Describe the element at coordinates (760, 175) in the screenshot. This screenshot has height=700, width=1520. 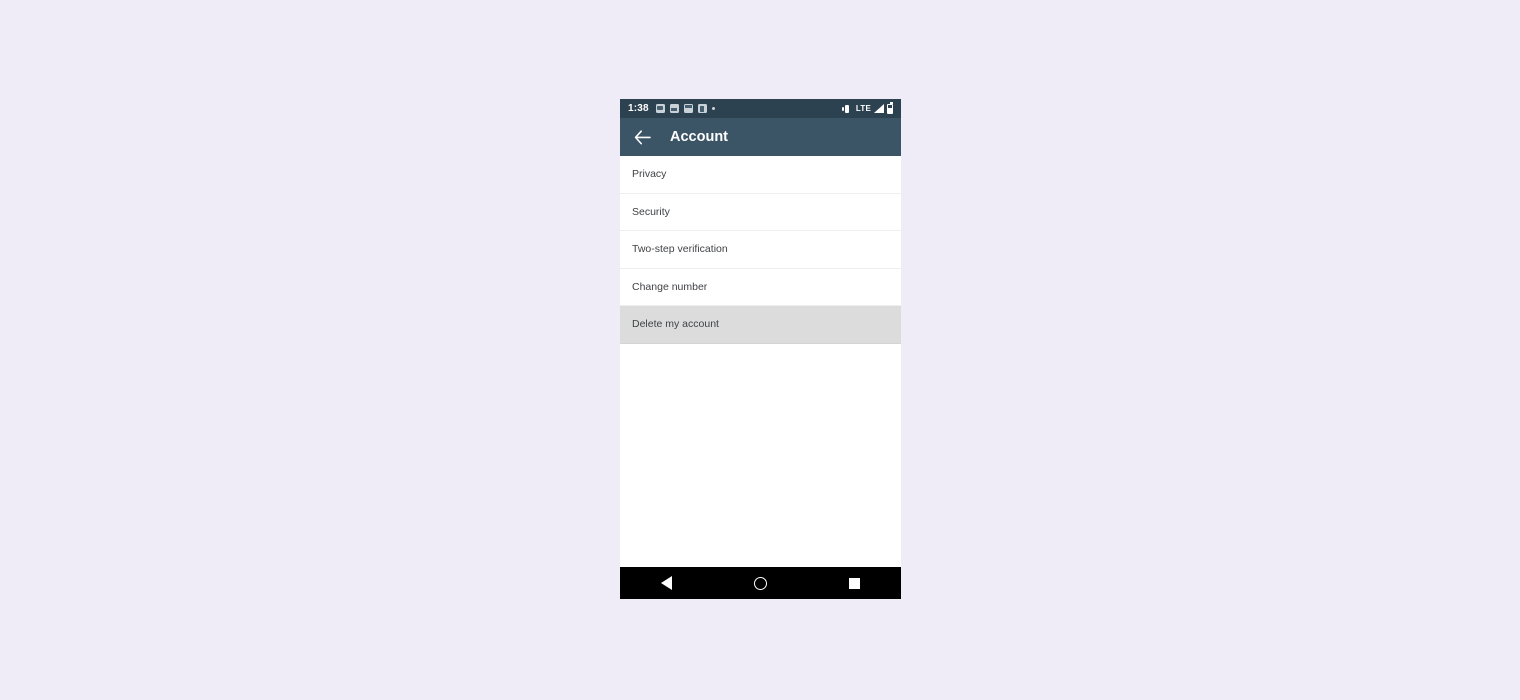
I see `list-item-privacy: Privacy` at that location.